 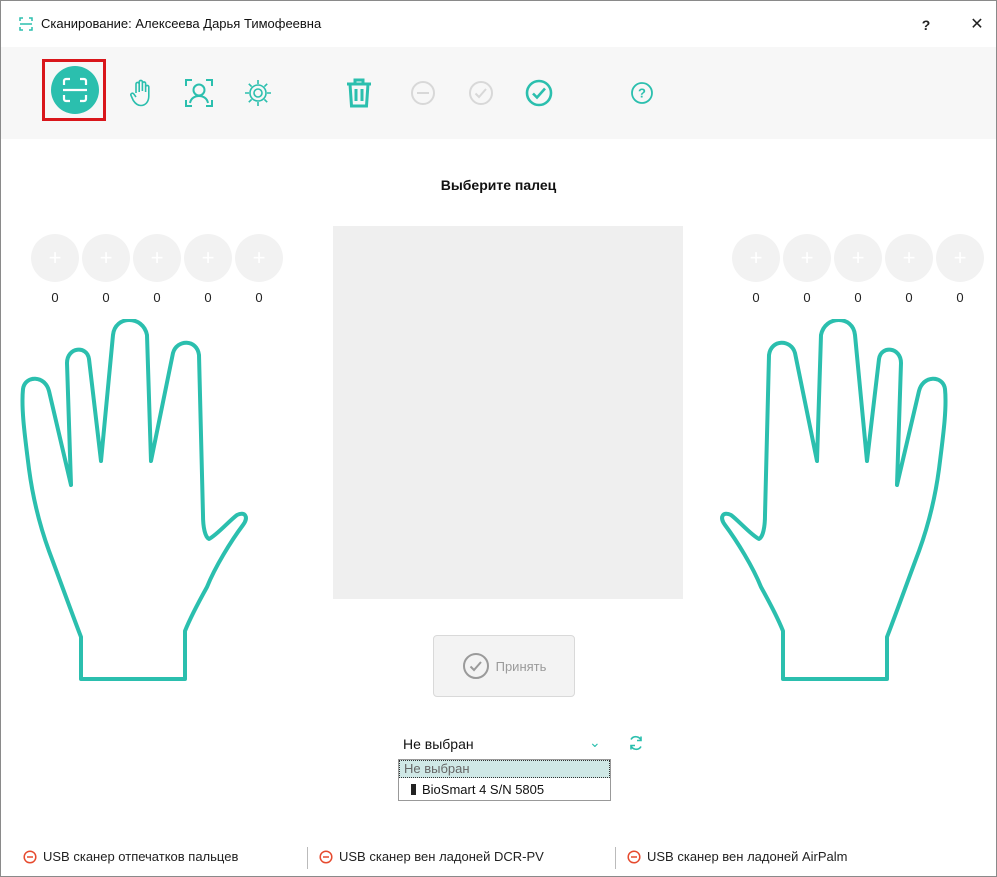 I want to click on right-finger-count-4: 0, so click(x=909, y=297).